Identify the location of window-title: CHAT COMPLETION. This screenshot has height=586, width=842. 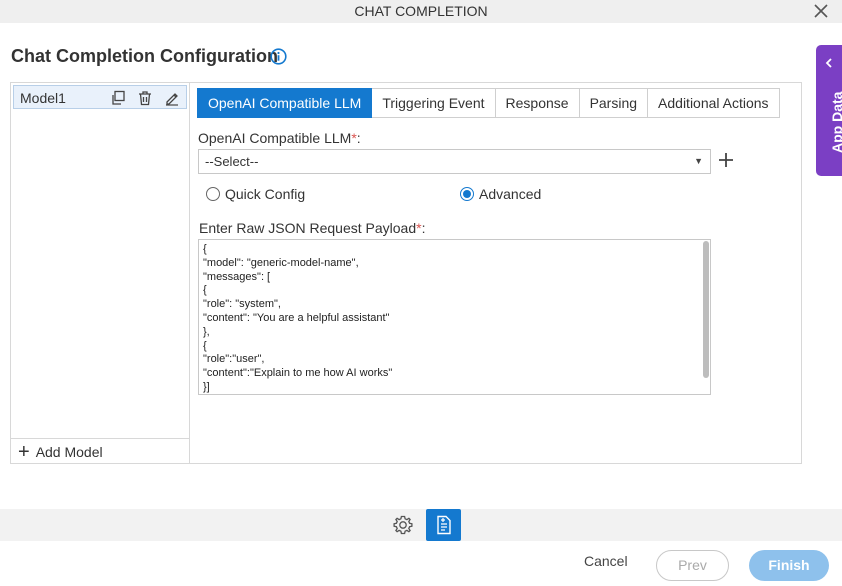
(421, 11).